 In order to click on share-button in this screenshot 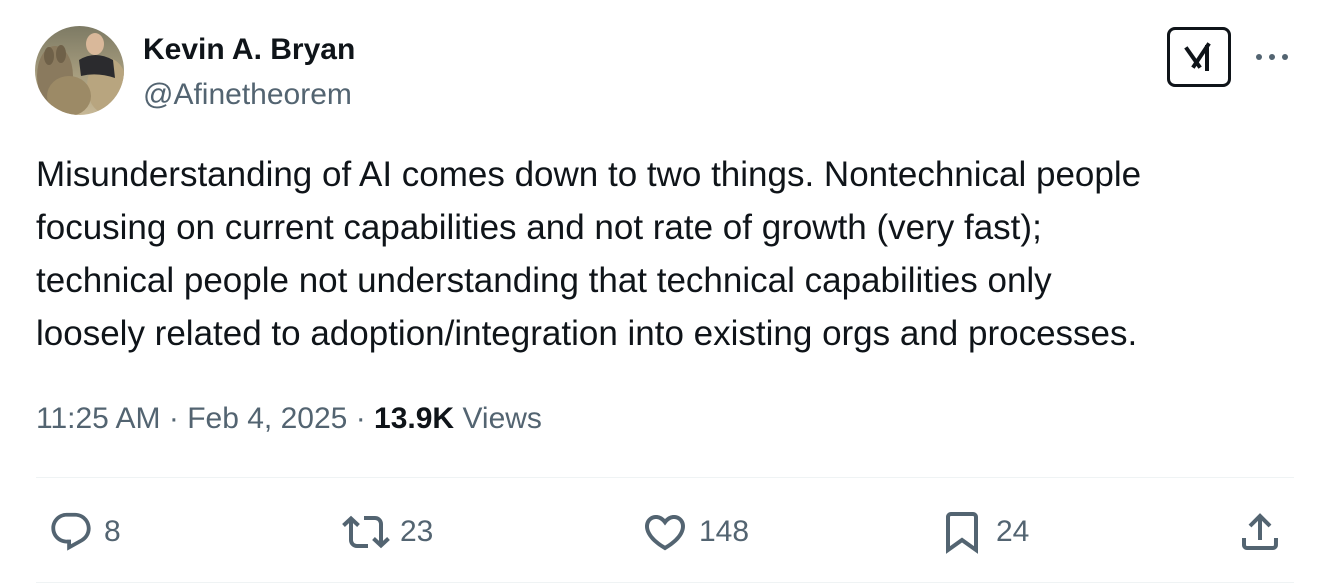, I will do `click(1260, 532)`.